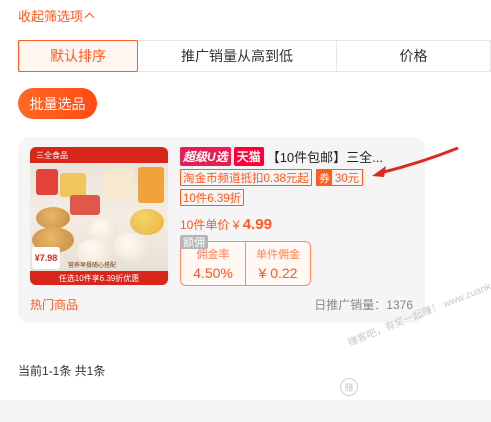 This screenshot has width=491, height=422. I want to click on product-image: 三全食品 ¥7.98 营养早餐随心搭配 任选10件享6.39折优惠, so click(99, 216).